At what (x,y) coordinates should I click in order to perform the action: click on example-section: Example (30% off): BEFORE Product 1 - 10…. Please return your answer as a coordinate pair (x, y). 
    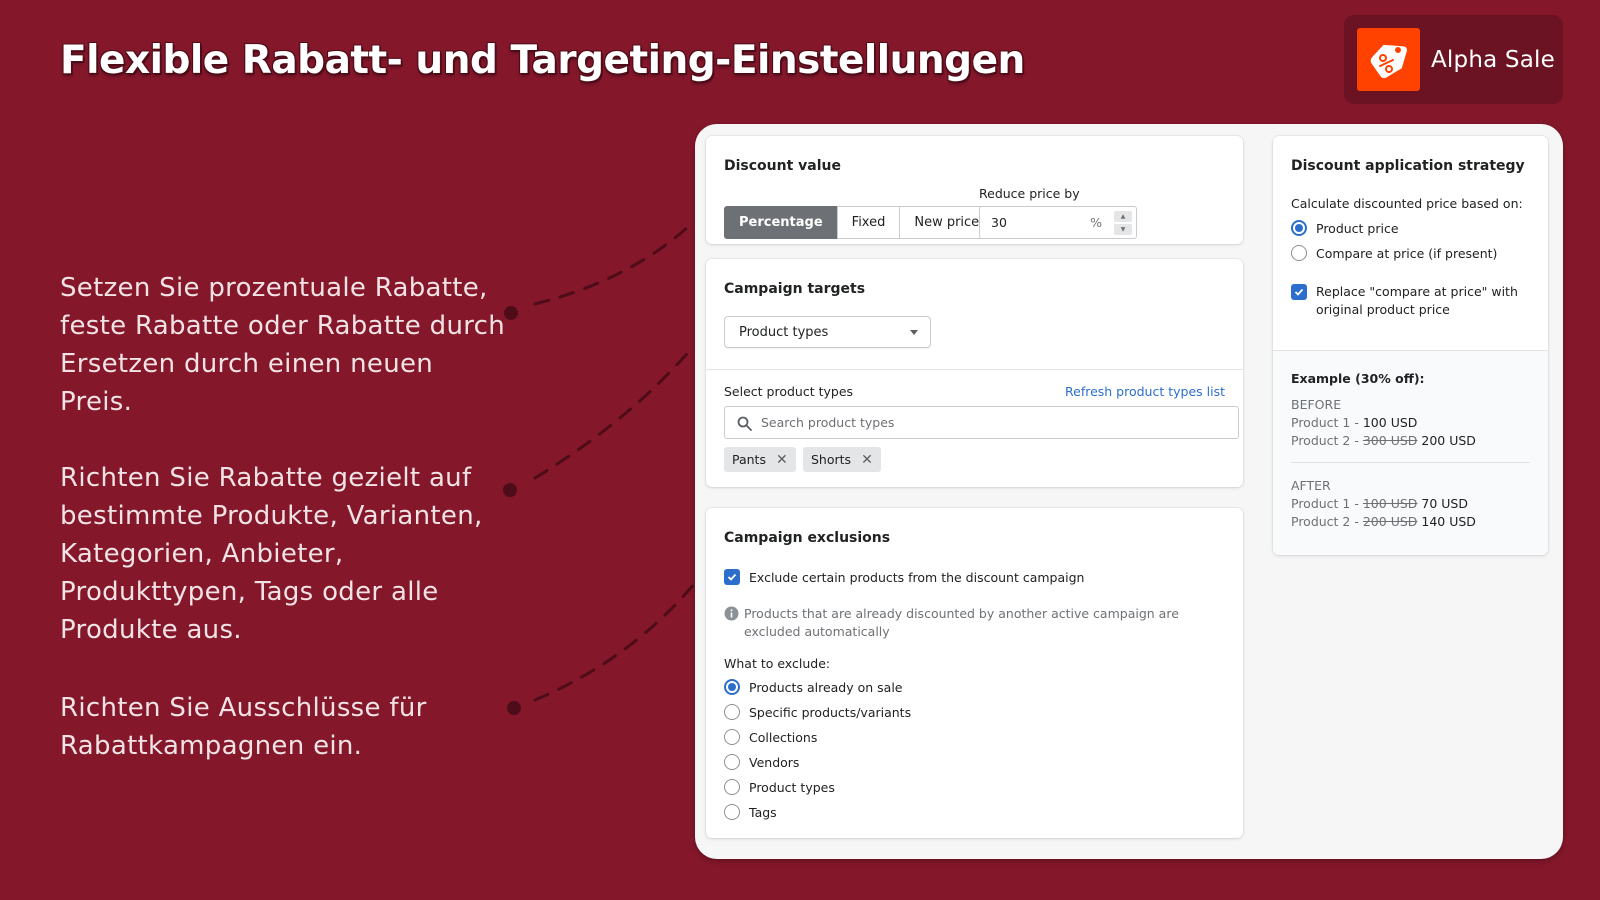
    Looking at the image, I should click on (1410, 452).